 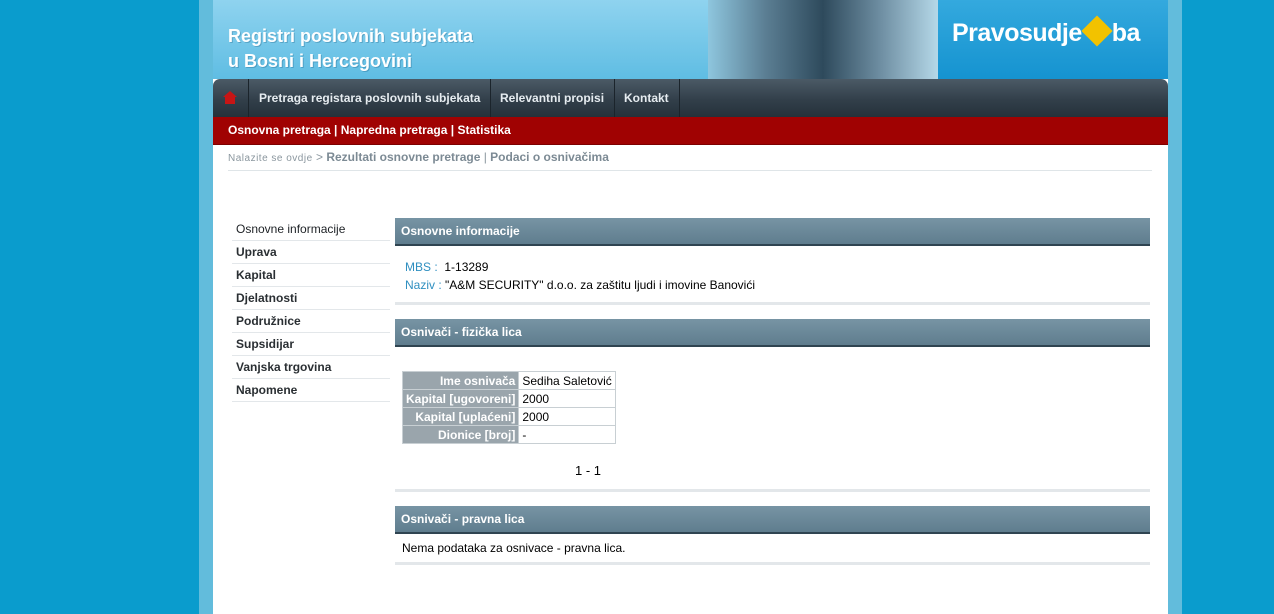 I want to click on sidebar-item-foreign-trade: Vanjska trgovina, so click(x=311, y=367).